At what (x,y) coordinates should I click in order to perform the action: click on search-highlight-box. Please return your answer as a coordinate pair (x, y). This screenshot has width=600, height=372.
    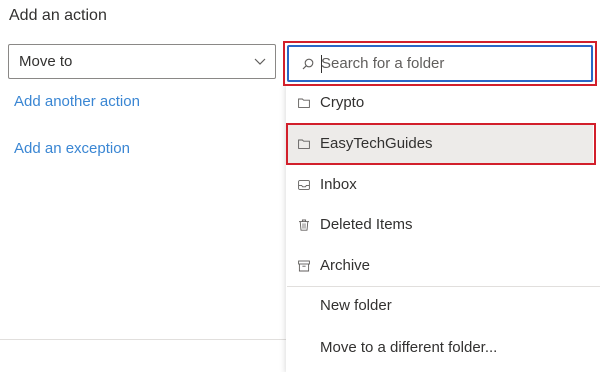
    Looking at the image, I should click on (440, 63).